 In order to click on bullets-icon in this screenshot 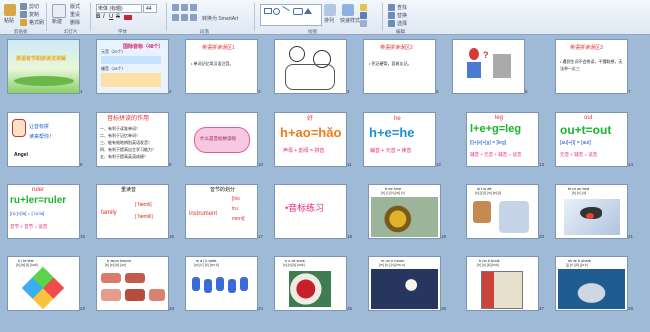, I will do `click(175, 7)`.